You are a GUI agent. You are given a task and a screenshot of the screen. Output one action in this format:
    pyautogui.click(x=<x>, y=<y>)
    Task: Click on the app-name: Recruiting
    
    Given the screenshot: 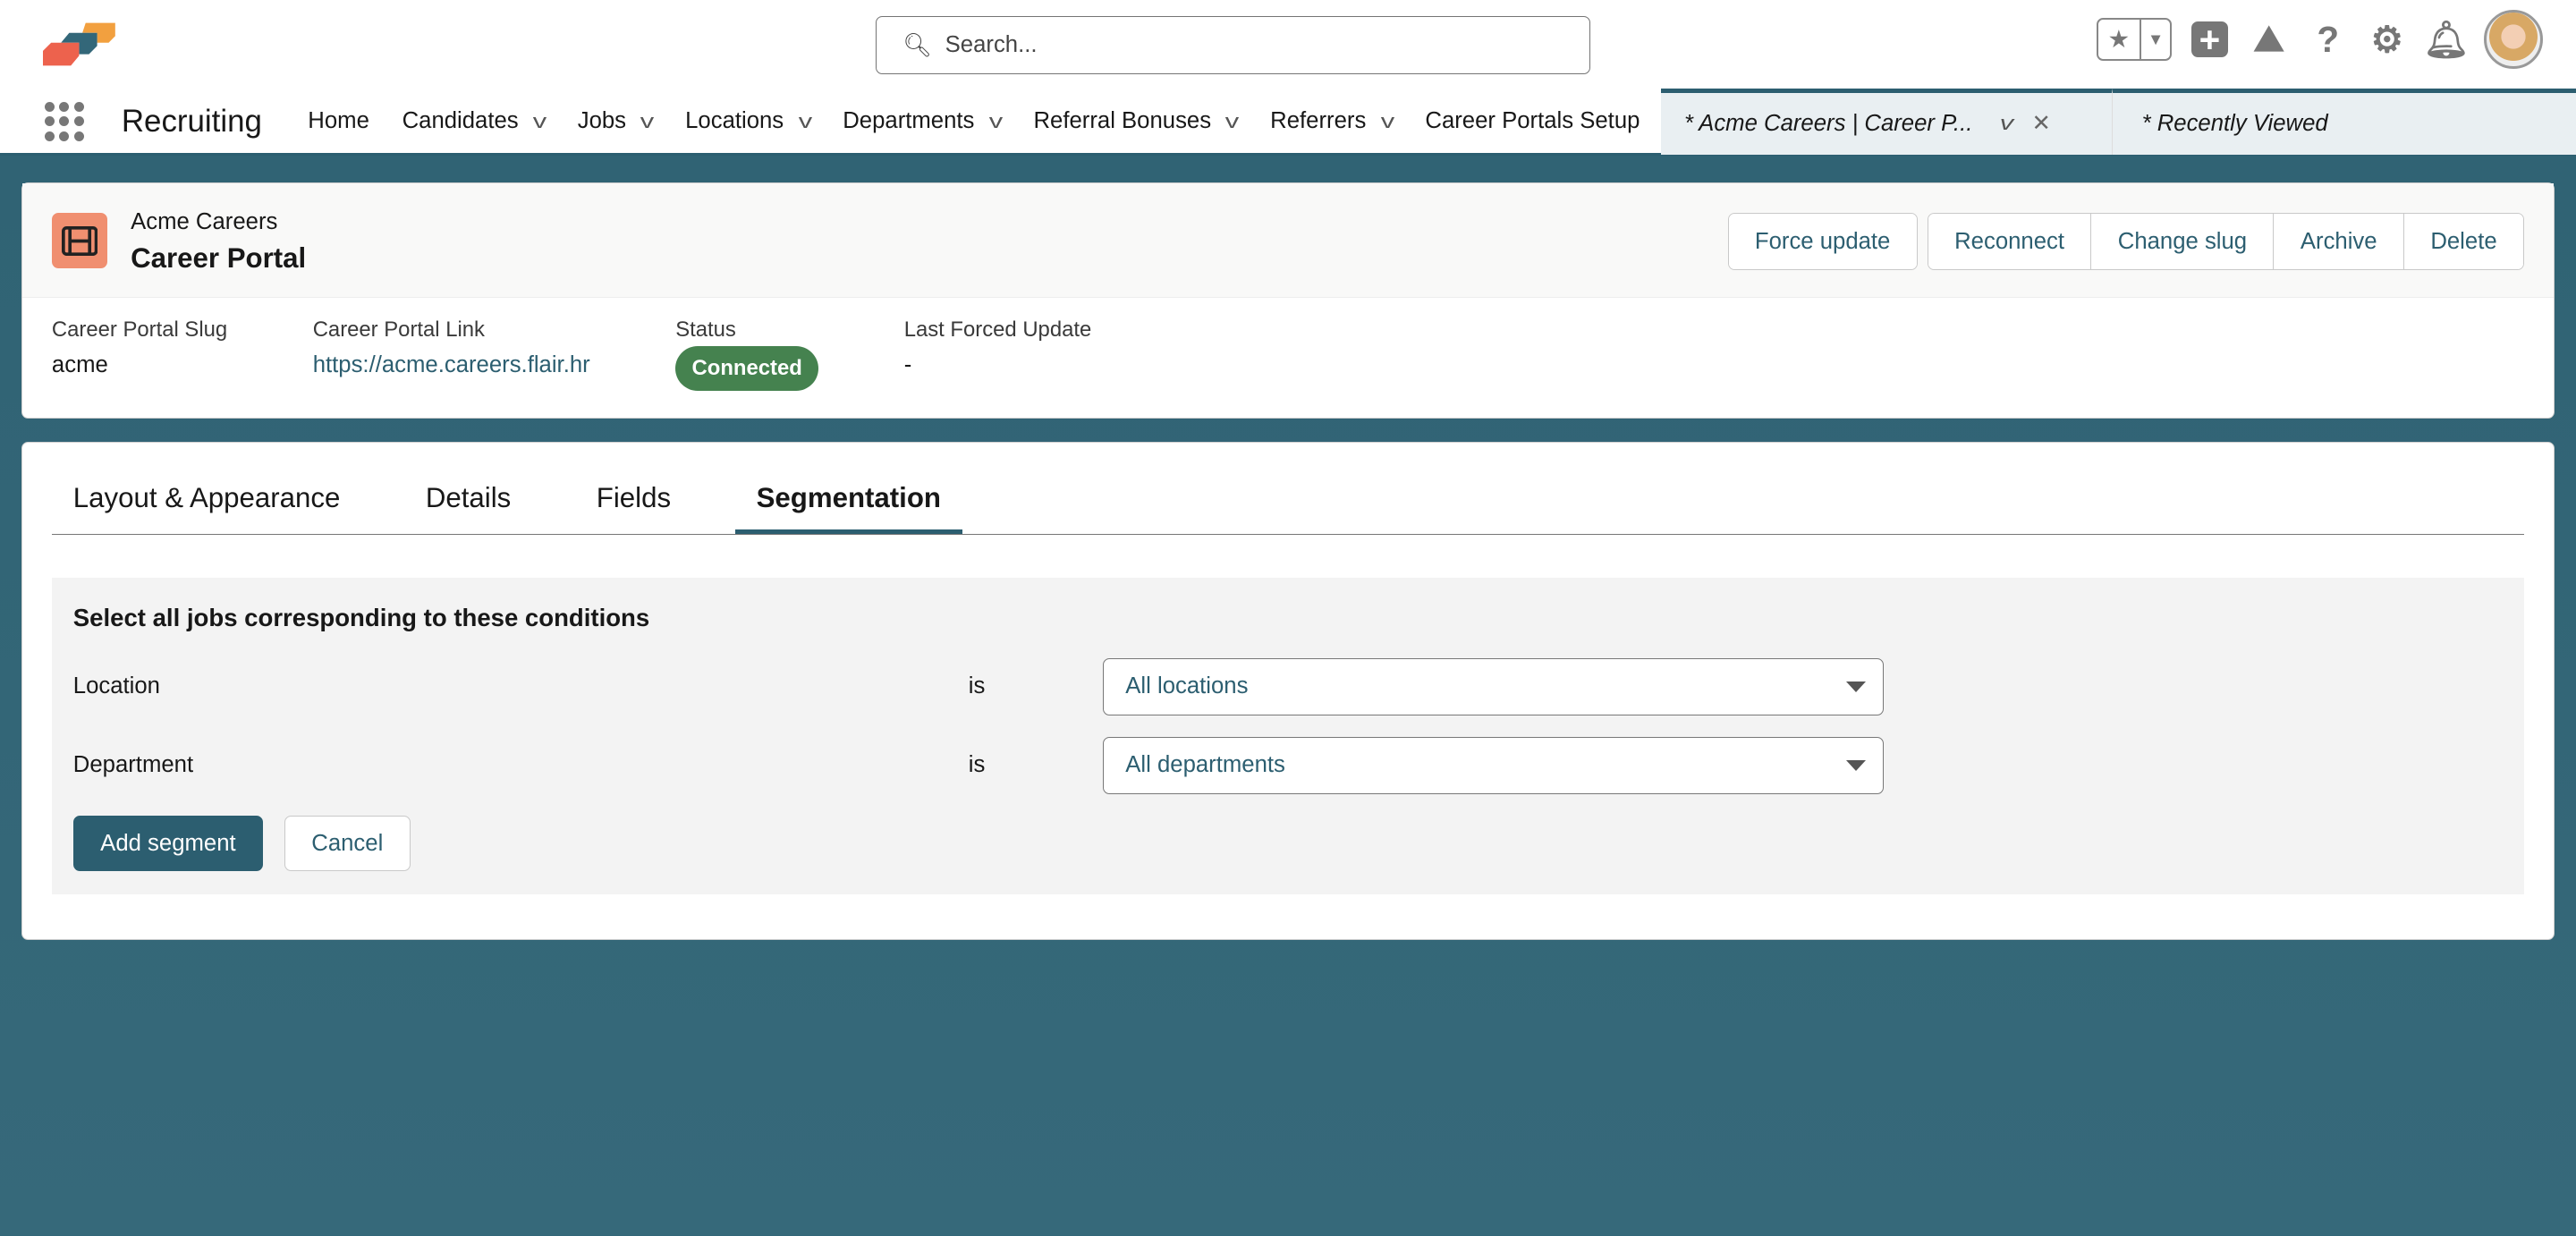 What is the action you would take?
    pyautogui.click(x=191, y=121)
    